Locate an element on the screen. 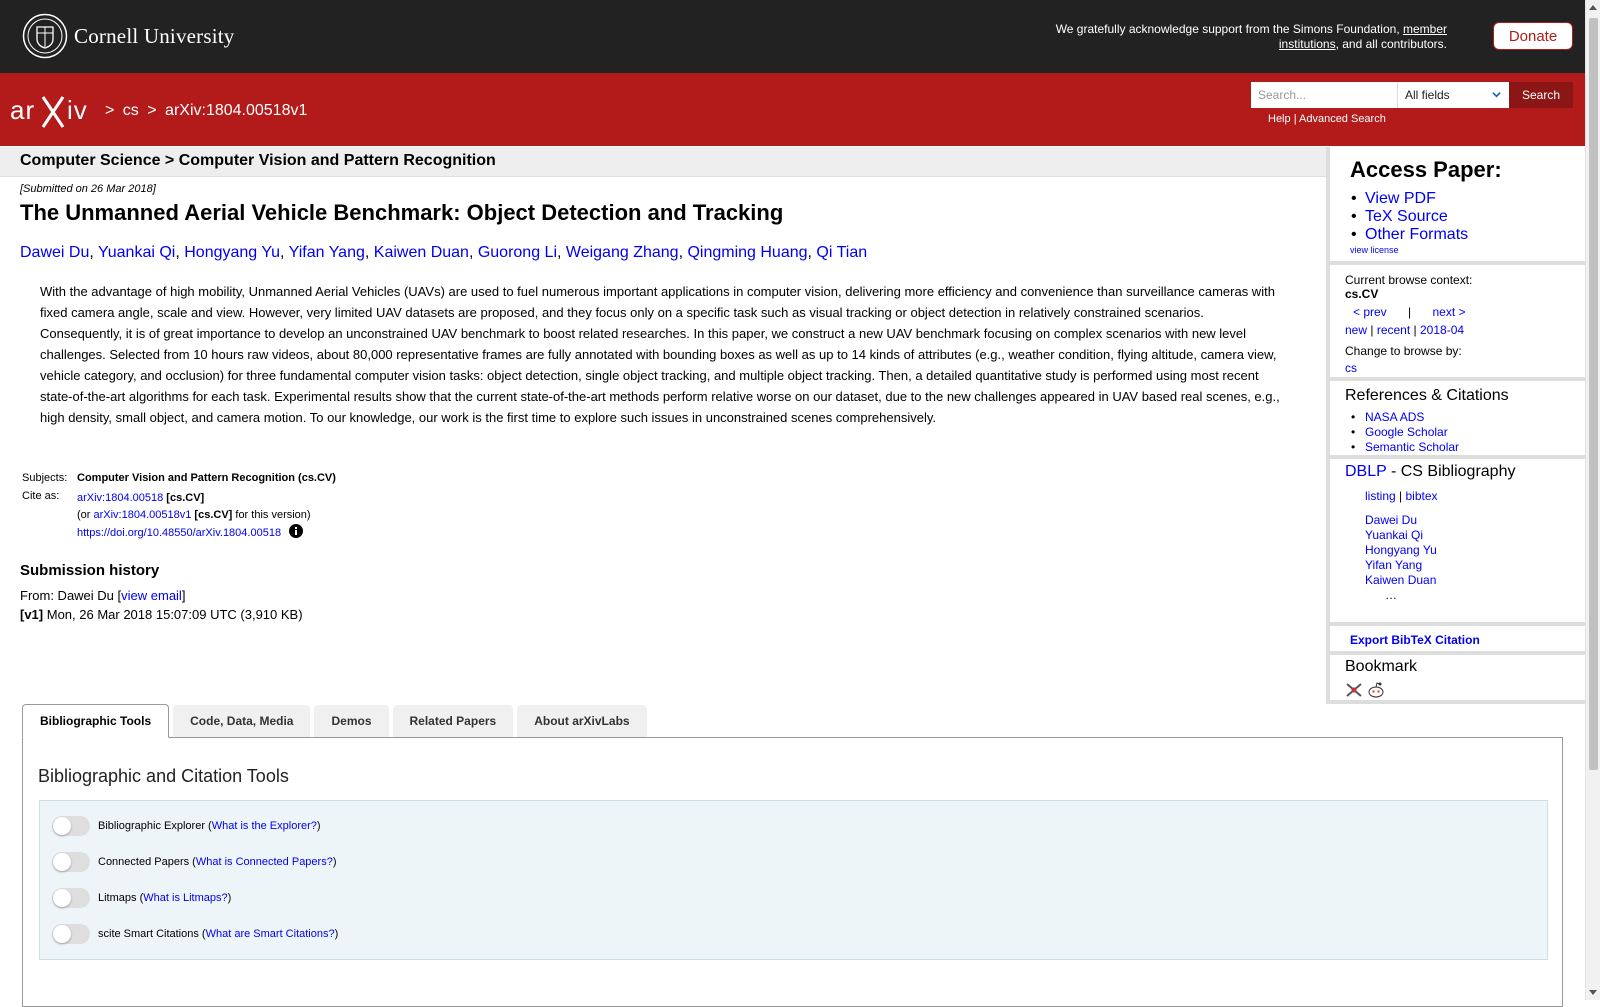 The height and width of the screenshot is (1007, 1600). arxiv-logo-icon: ar iv is located at coordinates (55, 111).